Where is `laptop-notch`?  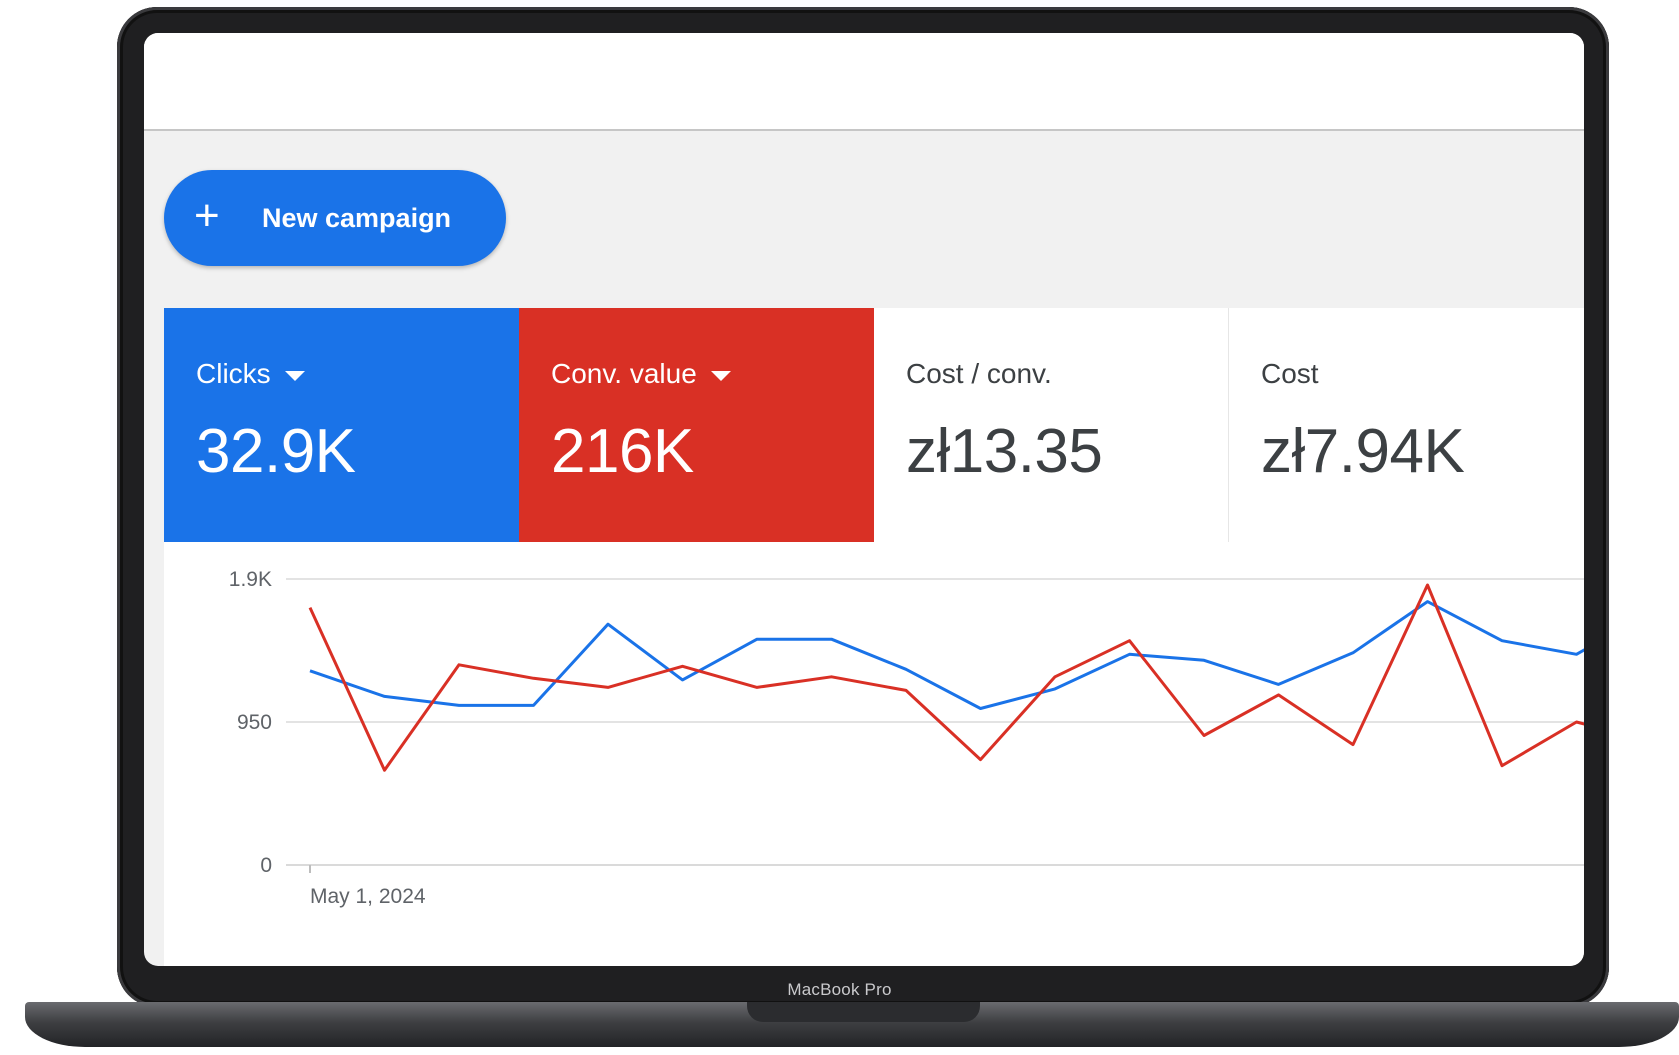 laptop-notch is located at coordinates (863, 1012).